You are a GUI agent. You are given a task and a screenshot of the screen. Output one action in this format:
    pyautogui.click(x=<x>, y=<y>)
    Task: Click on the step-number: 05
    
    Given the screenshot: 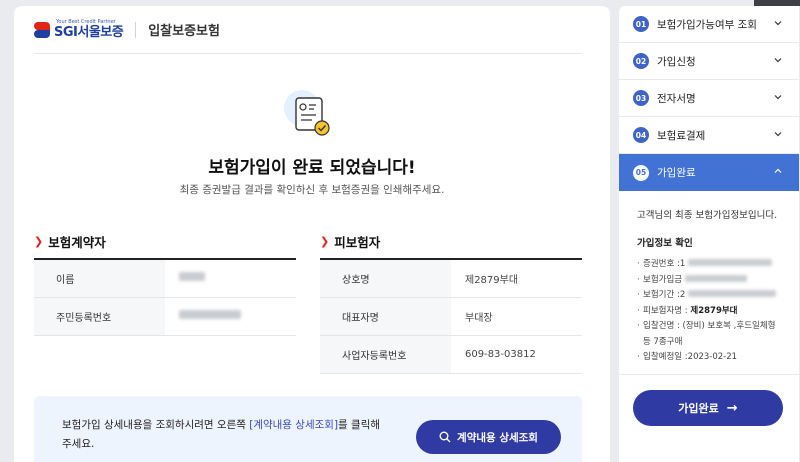 What is the action you would take?
    pyautogui.click(x=641, y=172)
    